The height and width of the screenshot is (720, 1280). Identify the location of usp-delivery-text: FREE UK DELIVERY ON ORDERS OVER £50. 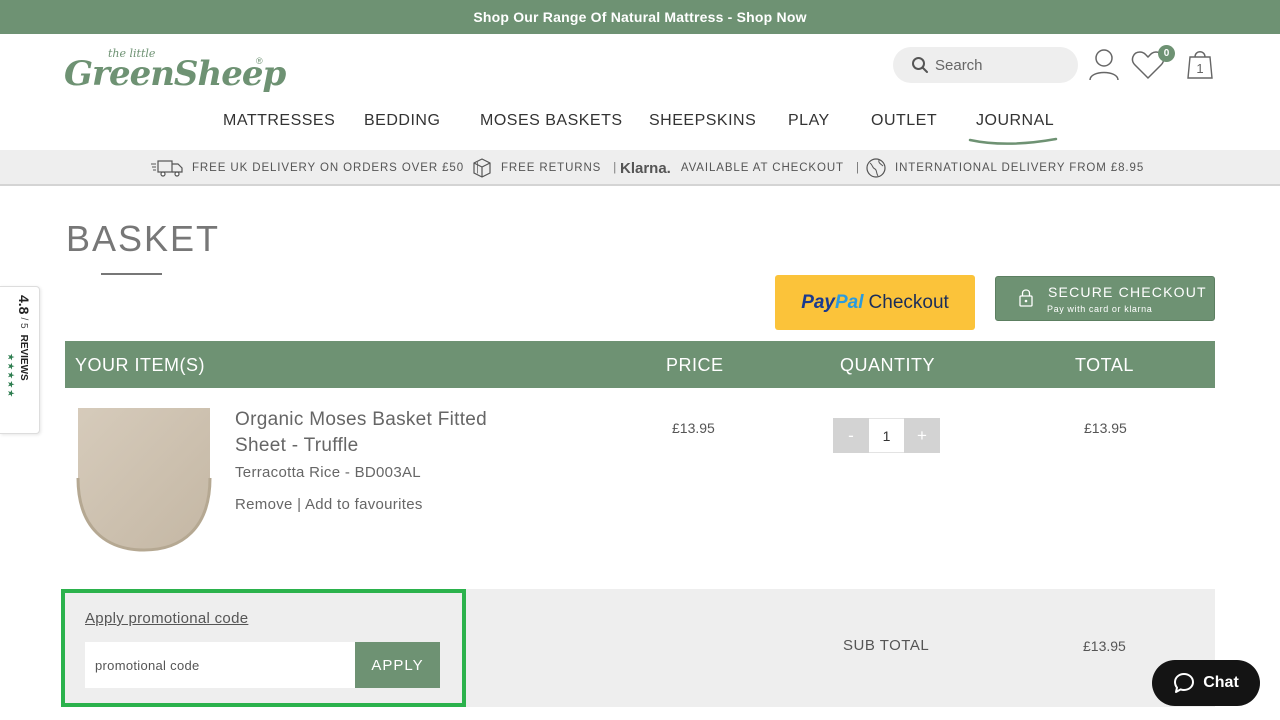
(328, 168).